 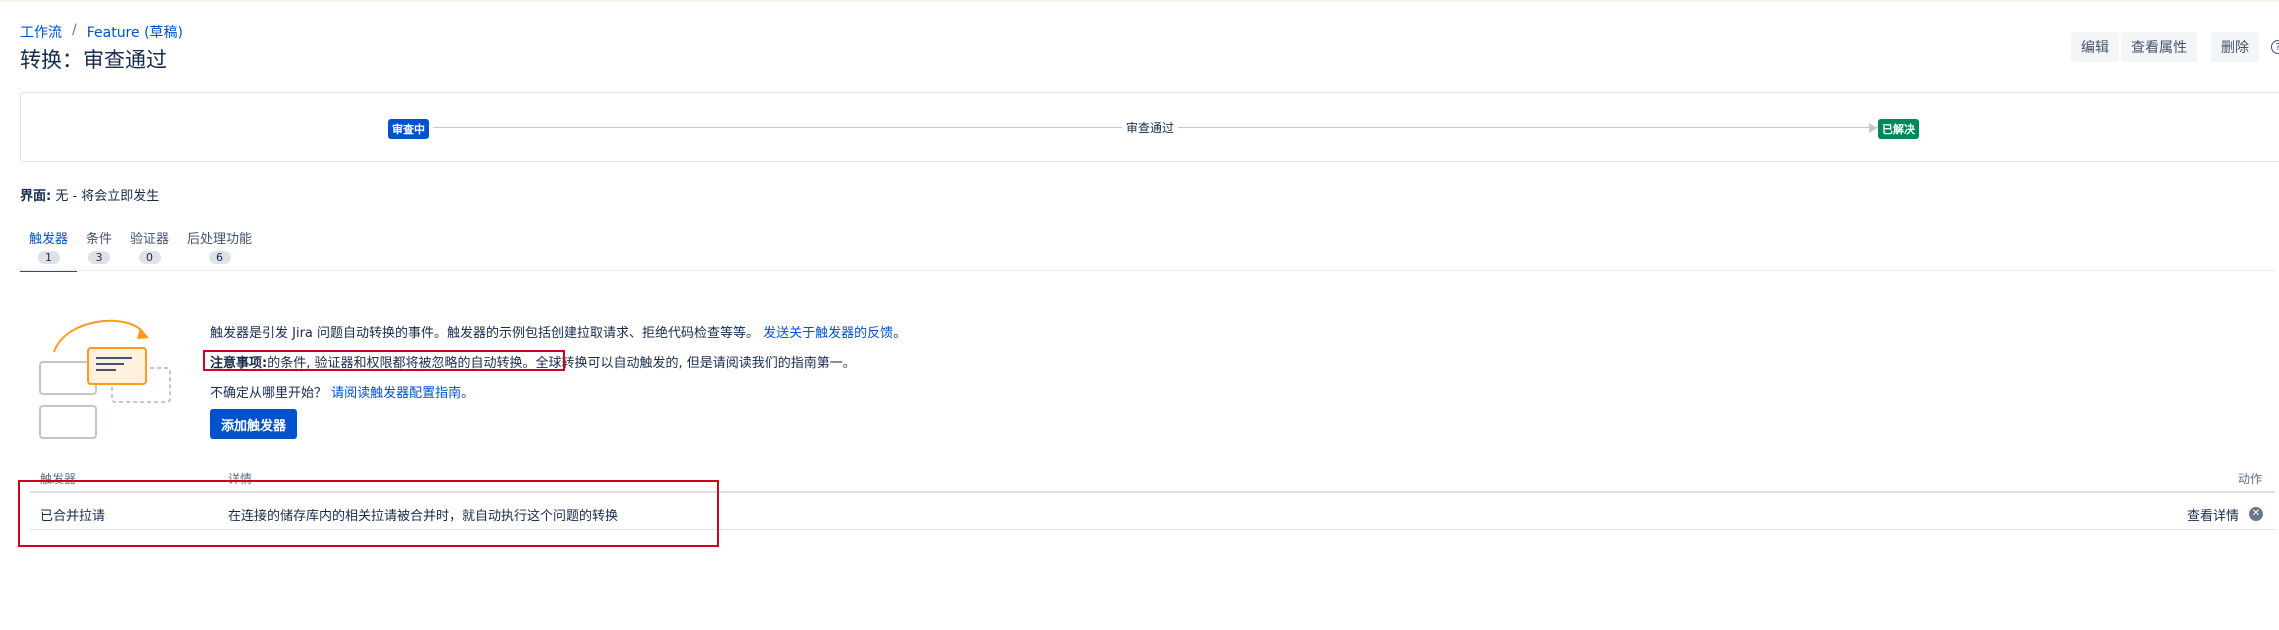 I want to click on header-actions: 编辑 查看属性 删除 ?, so click(x=2175, y=47).